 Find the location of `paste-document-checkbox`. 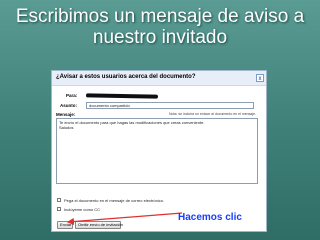

paste-document-checkbox is located at coordinates (59, 200).